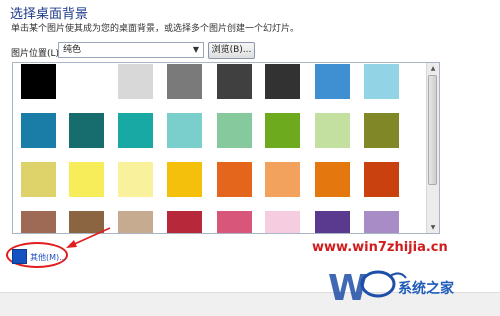  I want to click on scroll-down-icon: ▼, so click(433, 227).